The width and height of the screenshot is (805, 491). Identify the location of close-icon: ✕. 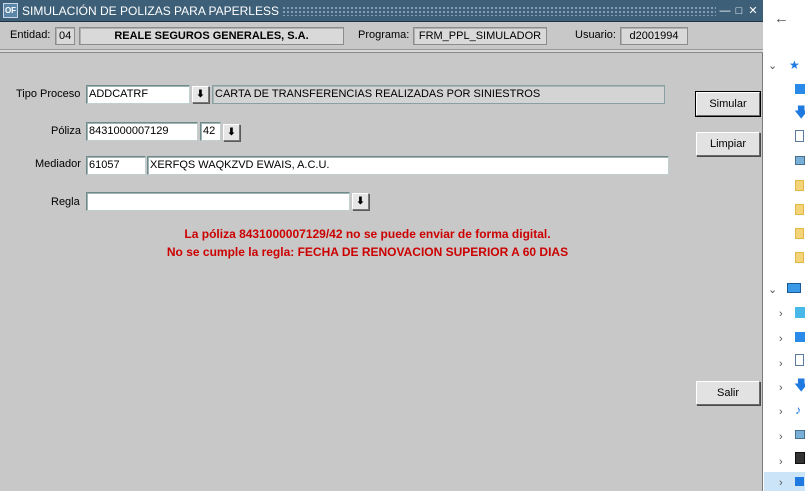
(753, 11).